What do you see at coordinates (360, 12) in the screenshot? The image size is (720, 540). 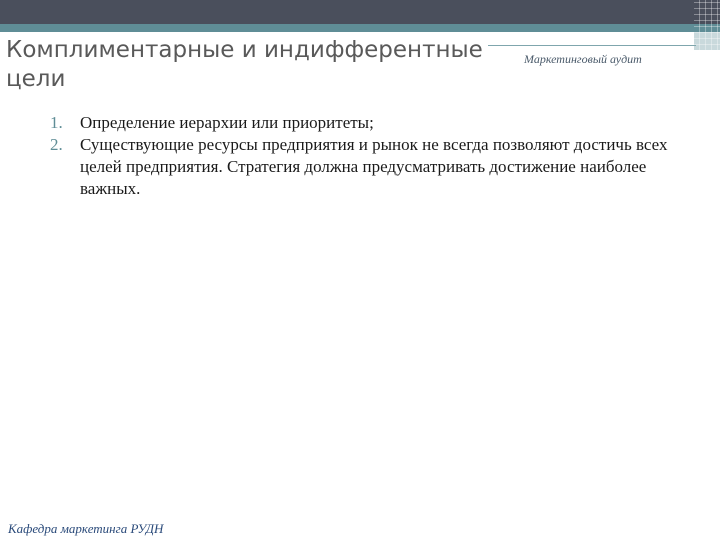 I see `top-decor-bar` at bounding box center [360, 12].